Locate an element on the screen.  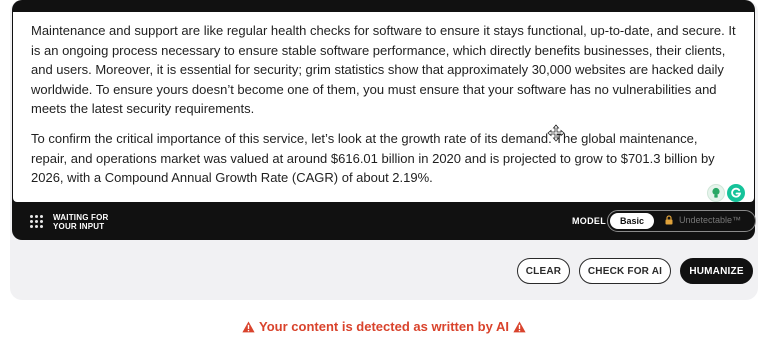
move-cursor-icon is located at coordinates (556, 133).